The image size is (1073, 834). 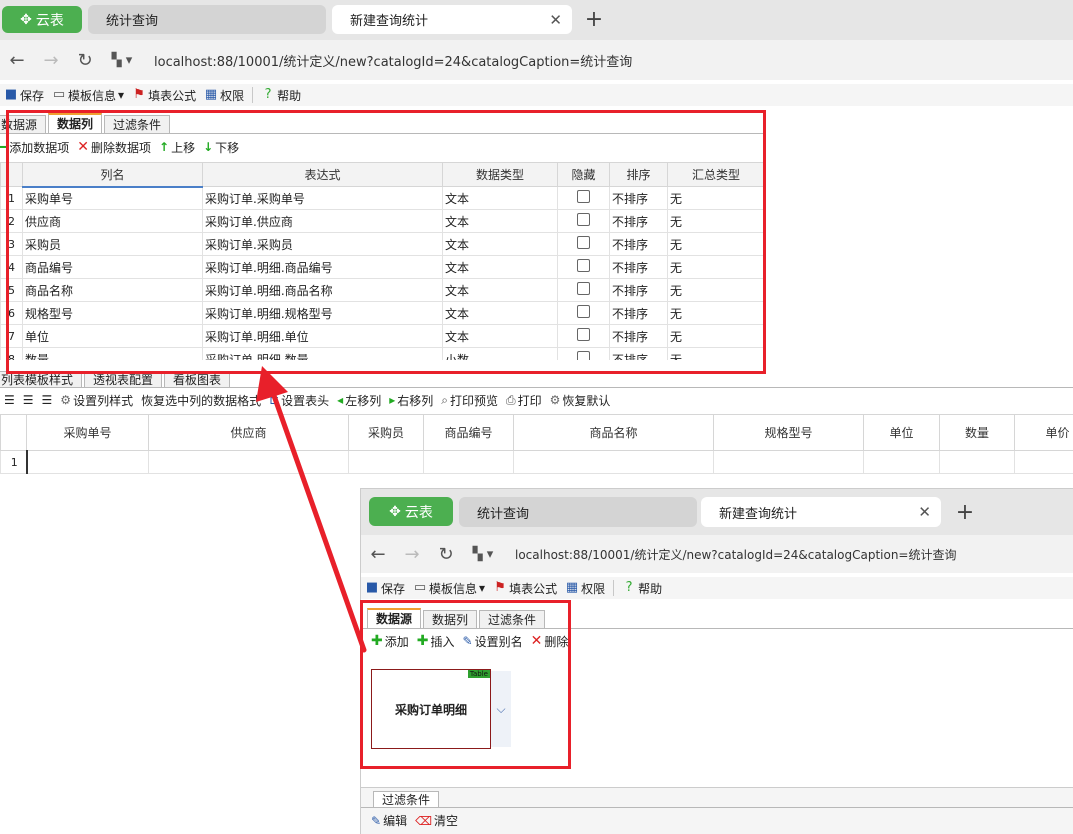 I want to click on annotation-arrow, so click(x=311, y=509).